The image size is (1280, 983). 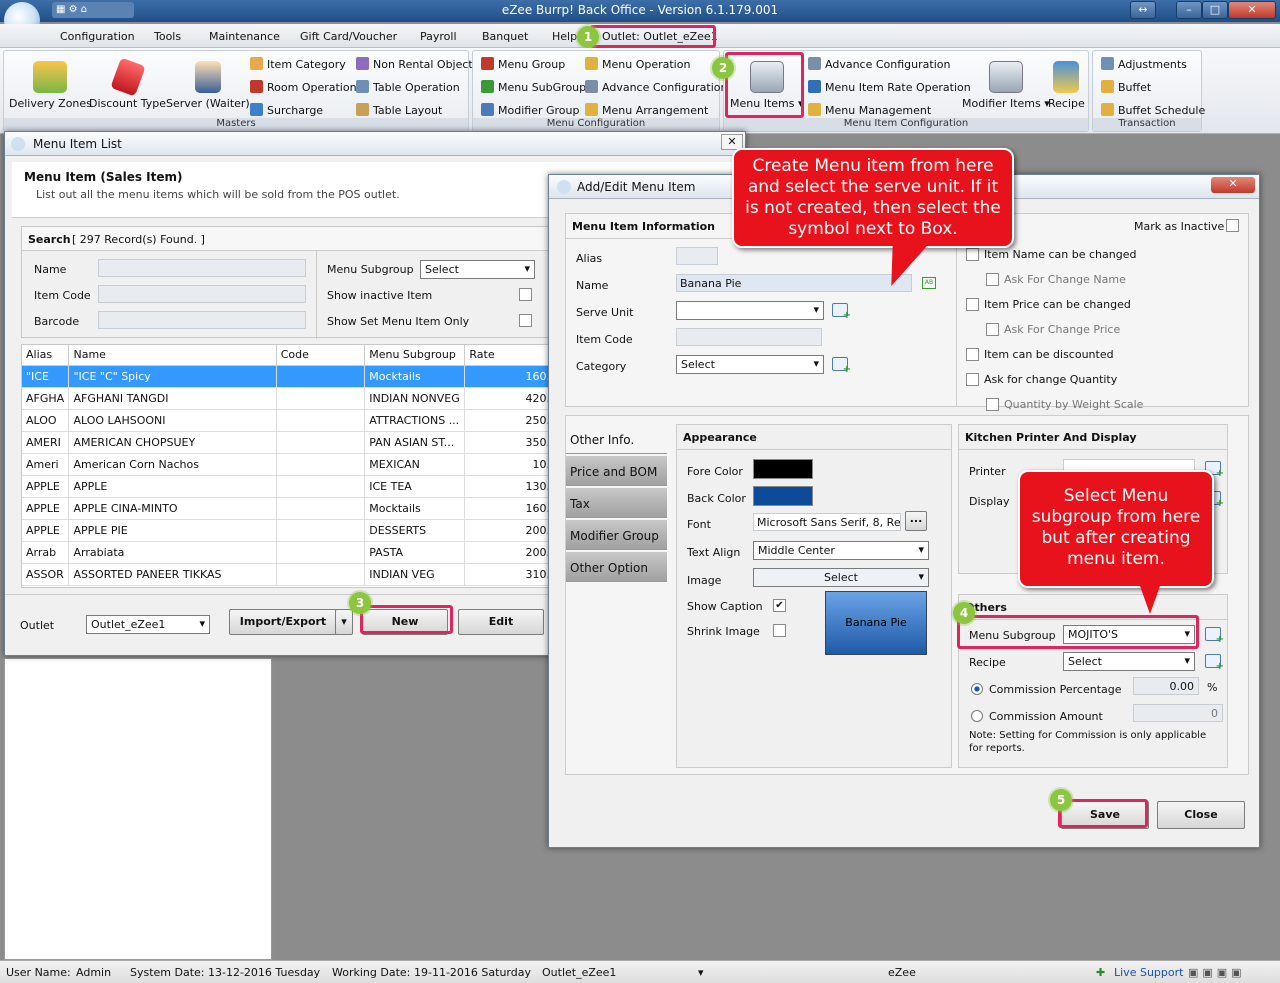 What do you see at coordinates (879, 64) in the screenshot?
I see `advance-configuration-item-button: Advance Configuration` at bounding box center [879, 64].